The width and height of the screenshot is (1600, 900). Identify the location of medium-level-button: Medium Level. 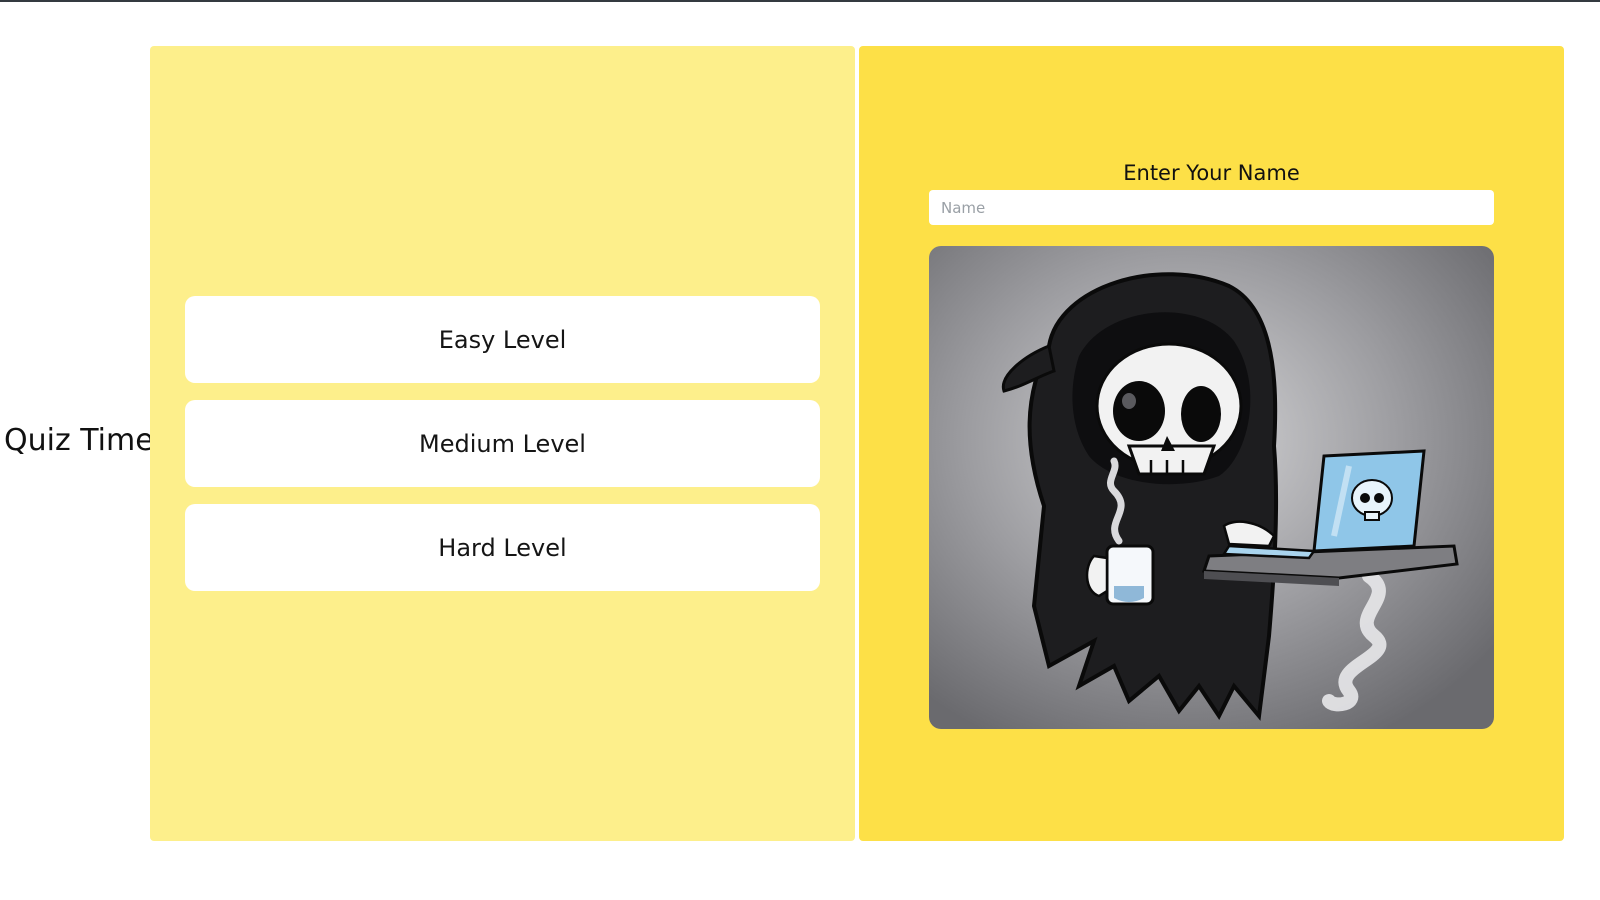
(502, 443).